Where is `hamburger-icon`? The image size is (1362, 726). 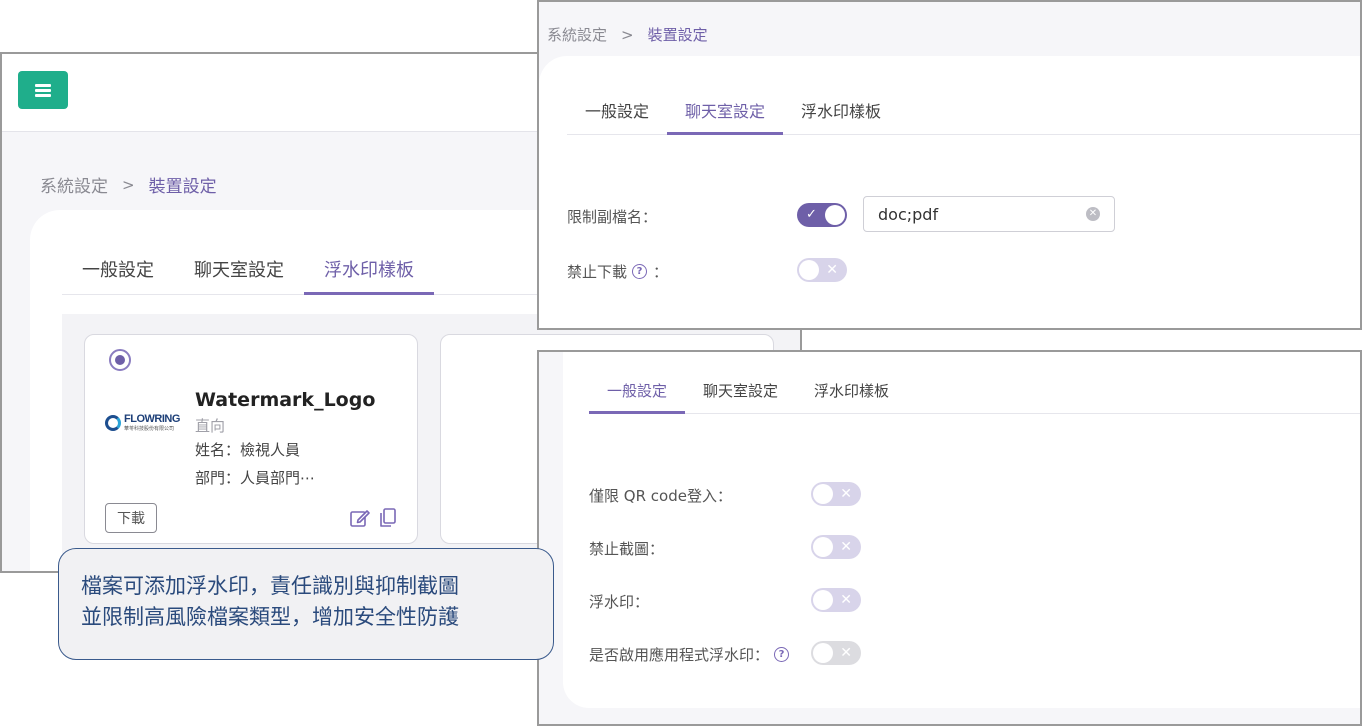
hamburger-icon is located at coordinates (43, 90).